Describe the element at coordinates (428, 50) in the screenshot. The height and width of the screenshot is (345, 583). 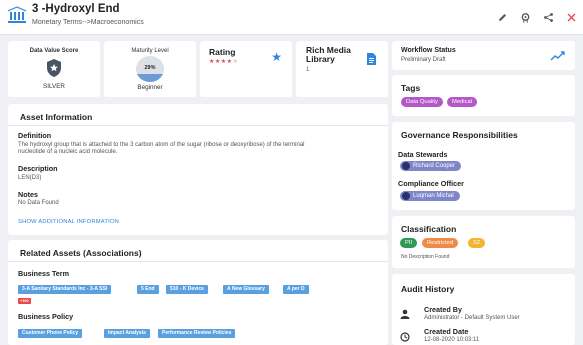
I see `workflow-status-label: Workflow Status` at that location.